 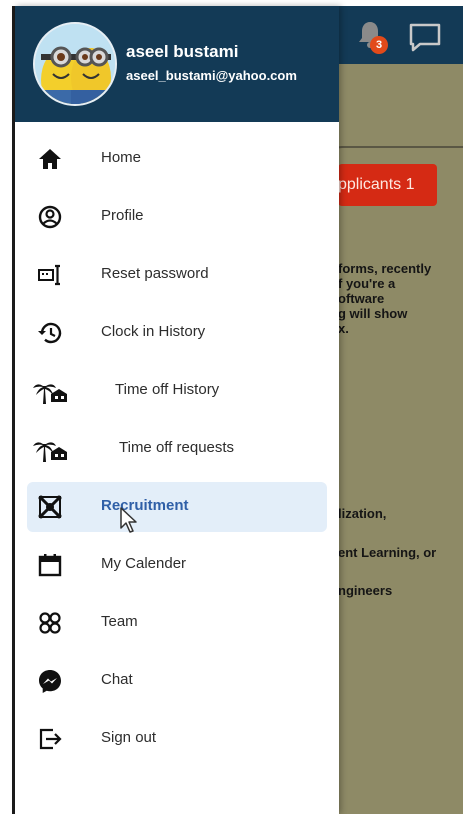 I want to click on history-icon, so click(x=50, y=333).